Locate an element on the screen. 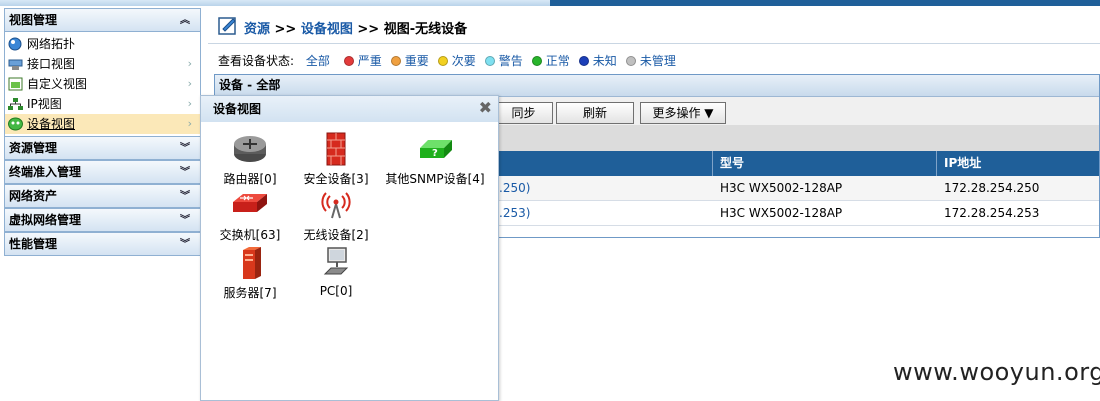  status-filter-all: 全部 is located at coordinates (318, 61).